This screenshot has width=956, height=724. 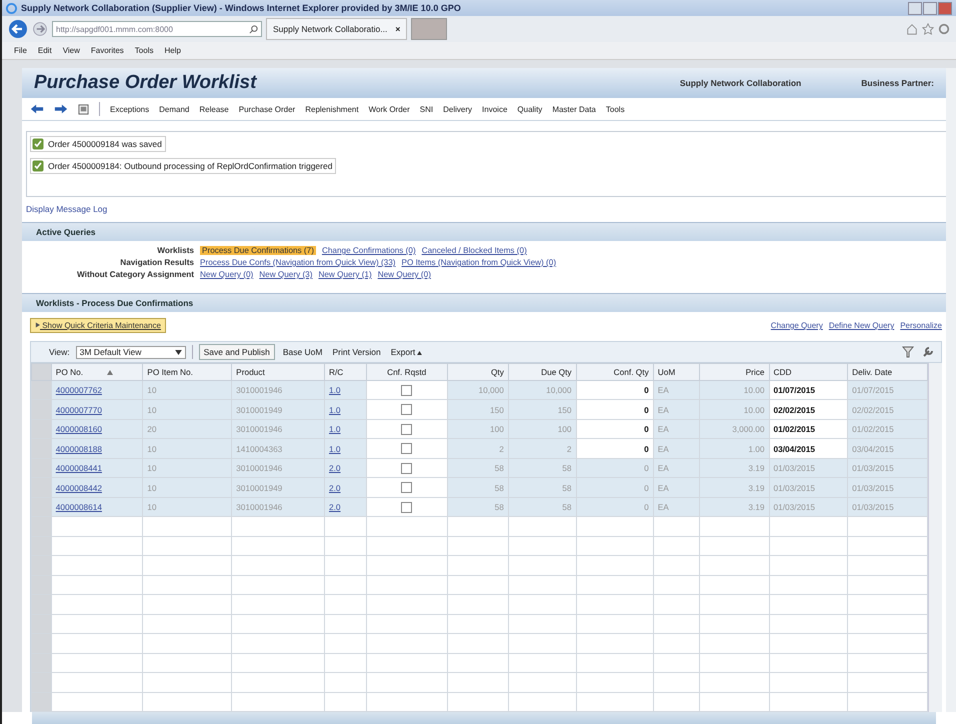 I want to click on quick-criteria-button: Show Quick Criteria Maintenance, so click(x=98, y=325).